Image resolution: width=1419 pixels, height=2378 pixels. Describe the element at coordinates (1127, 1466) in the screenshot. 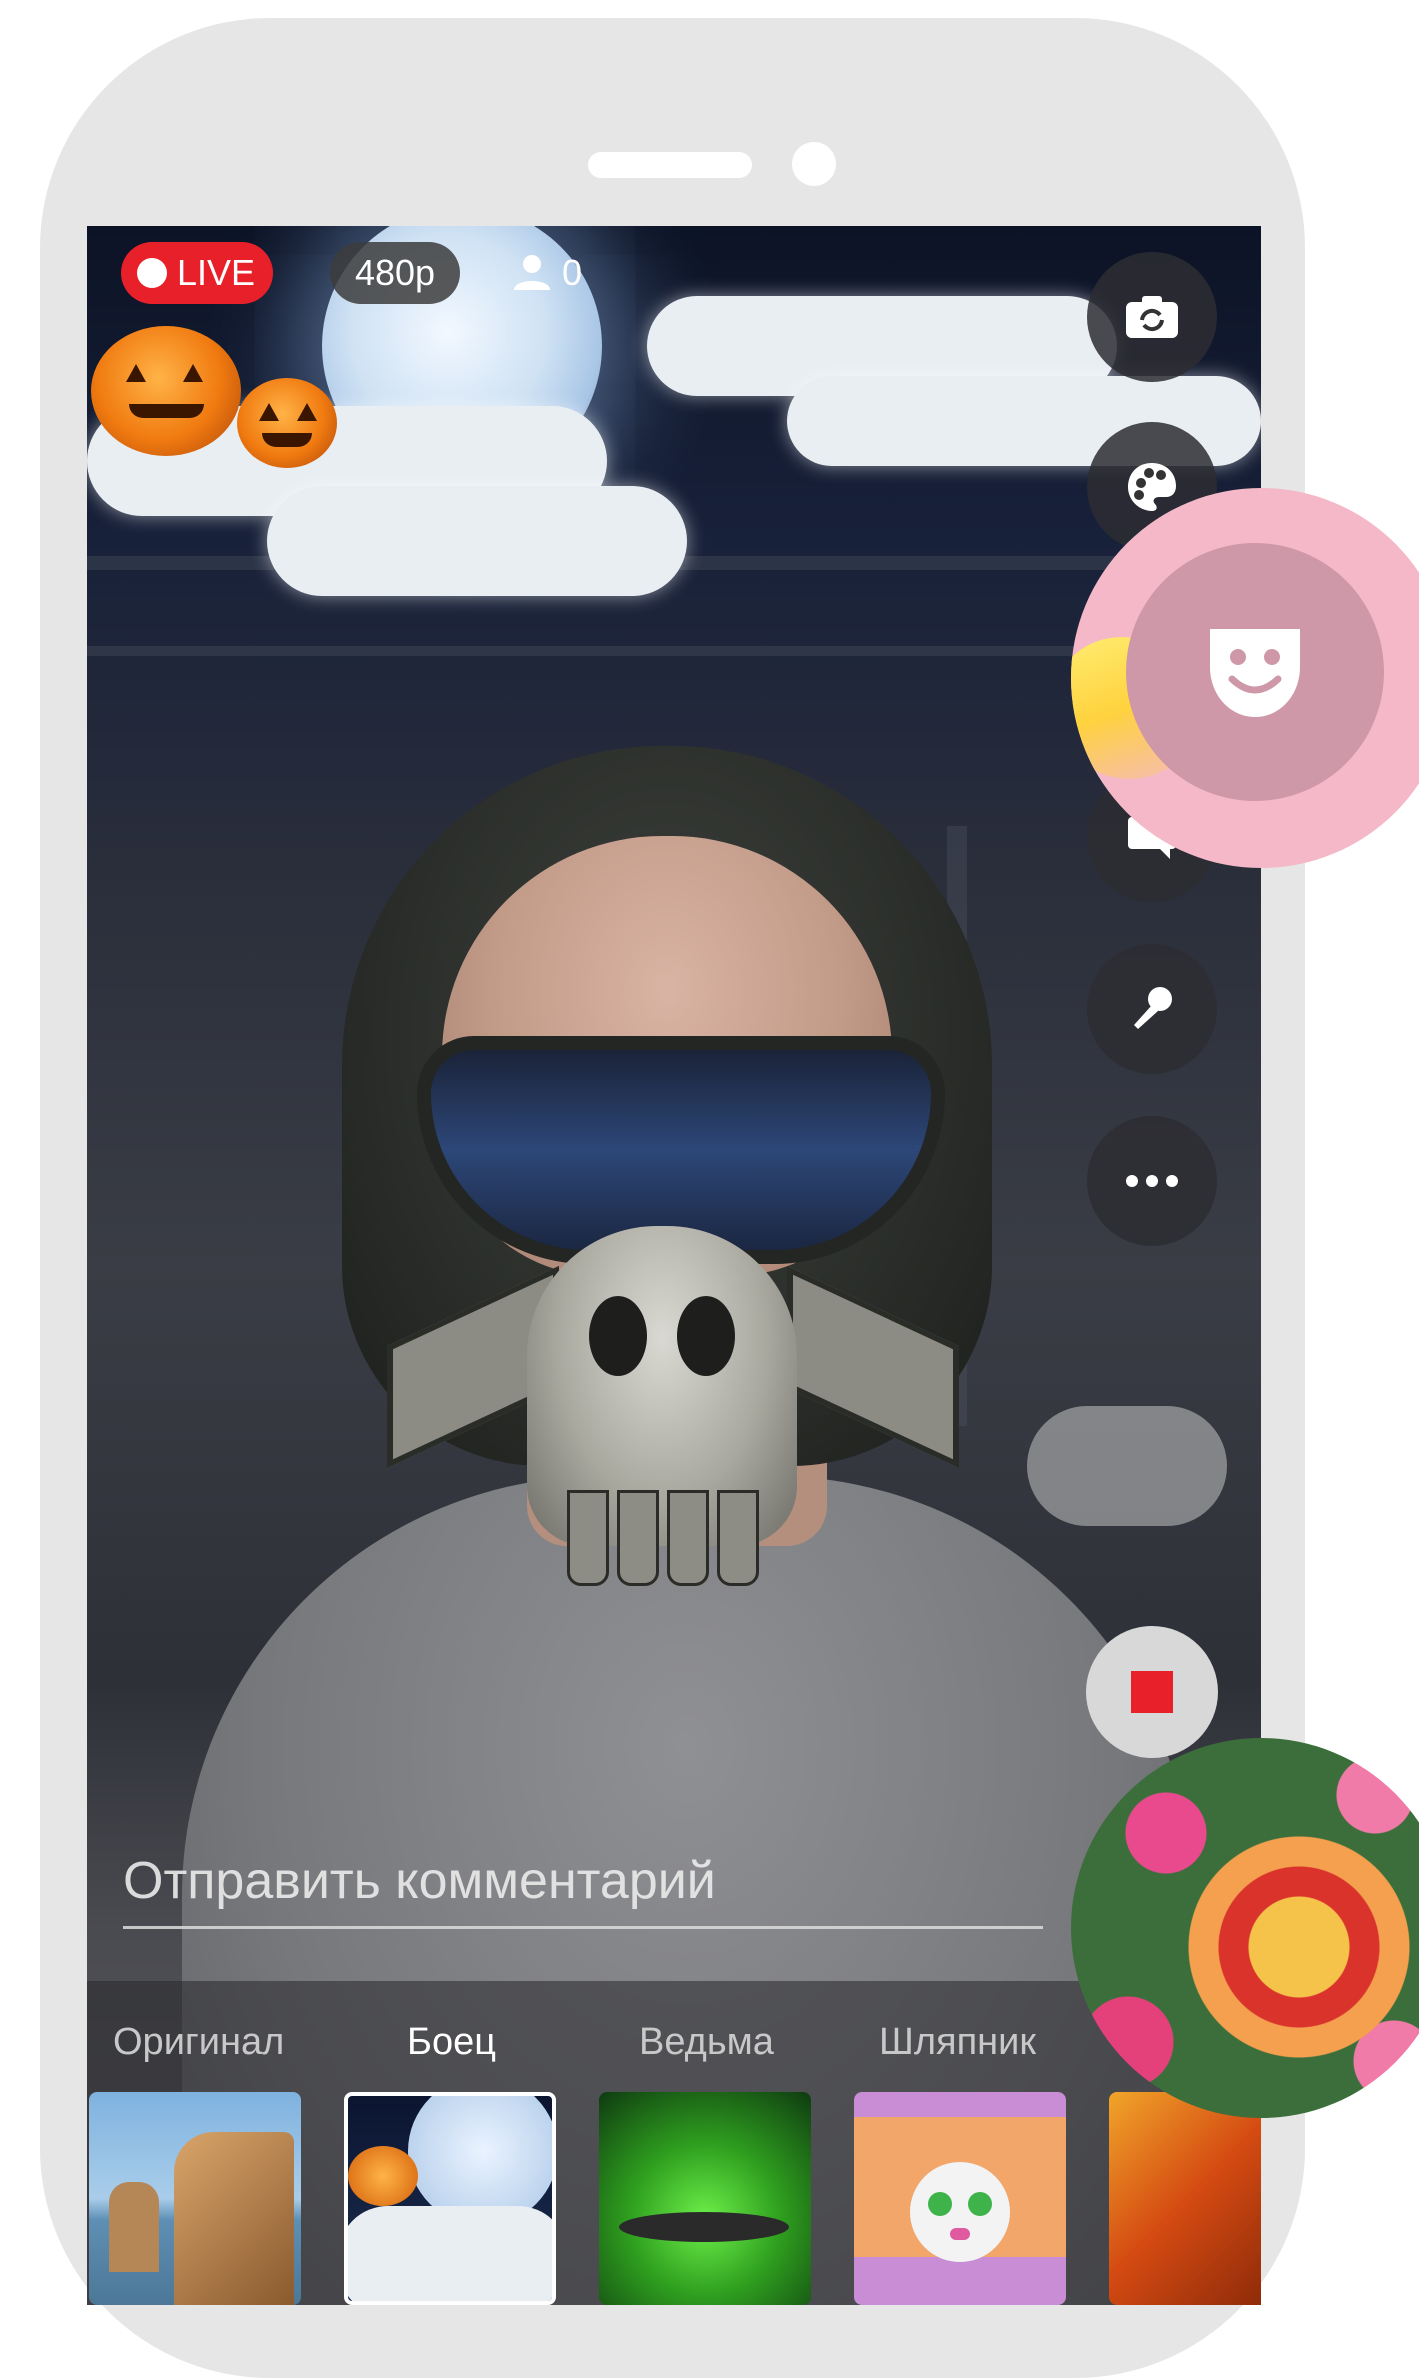

I see `ceiling-lamp` at that location.